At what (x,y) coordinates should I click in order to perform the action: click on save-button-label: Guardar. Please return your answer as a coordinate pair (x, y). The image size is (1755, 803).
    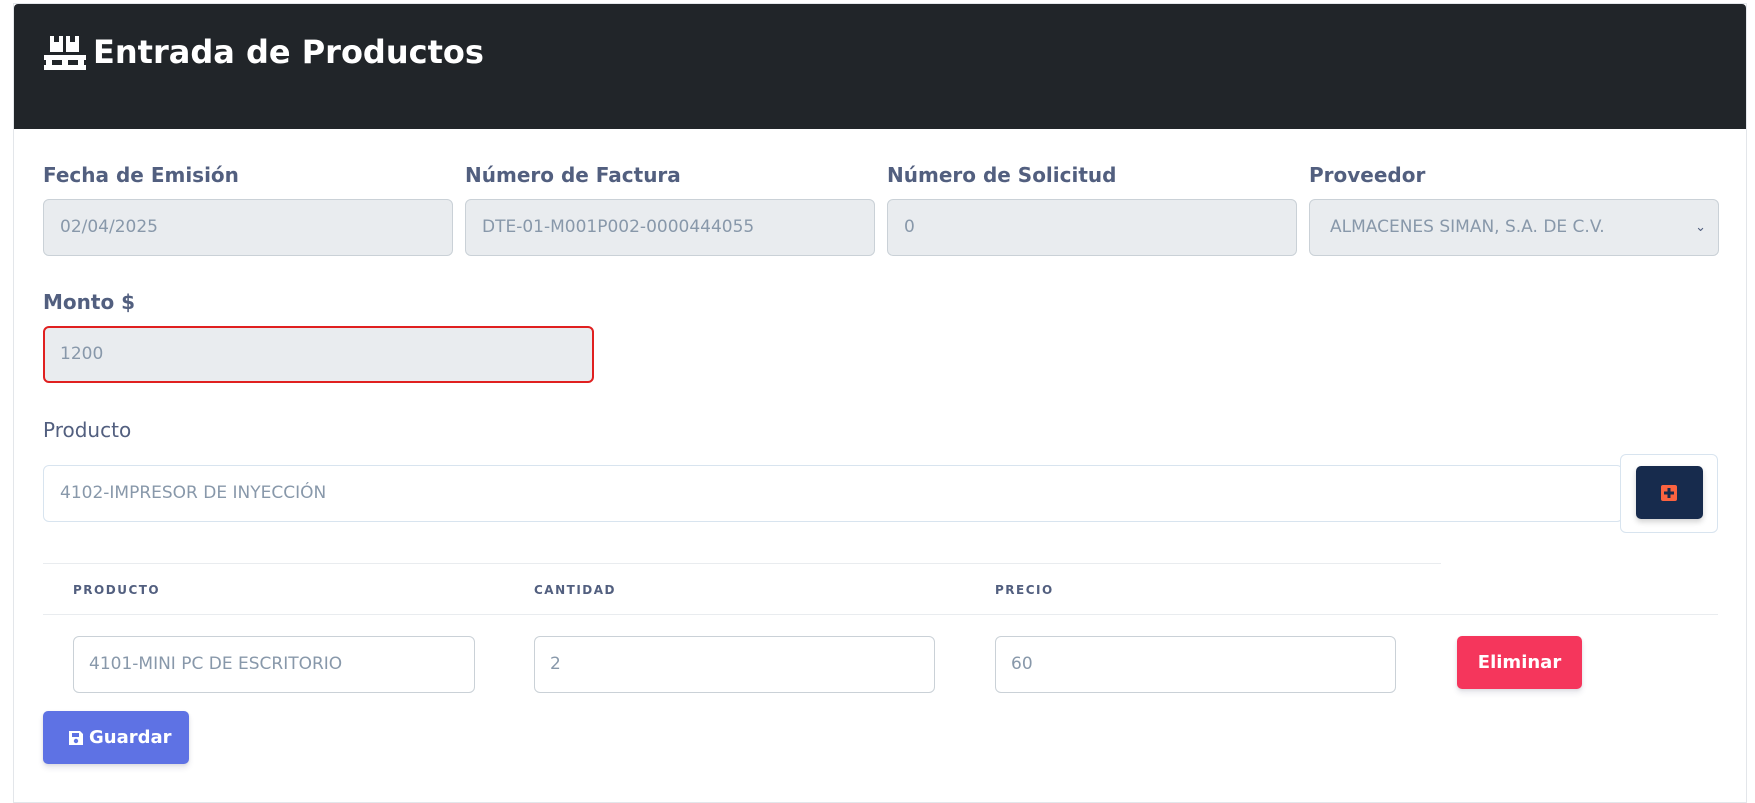
    Looking at the image, I should click on (130, 737).